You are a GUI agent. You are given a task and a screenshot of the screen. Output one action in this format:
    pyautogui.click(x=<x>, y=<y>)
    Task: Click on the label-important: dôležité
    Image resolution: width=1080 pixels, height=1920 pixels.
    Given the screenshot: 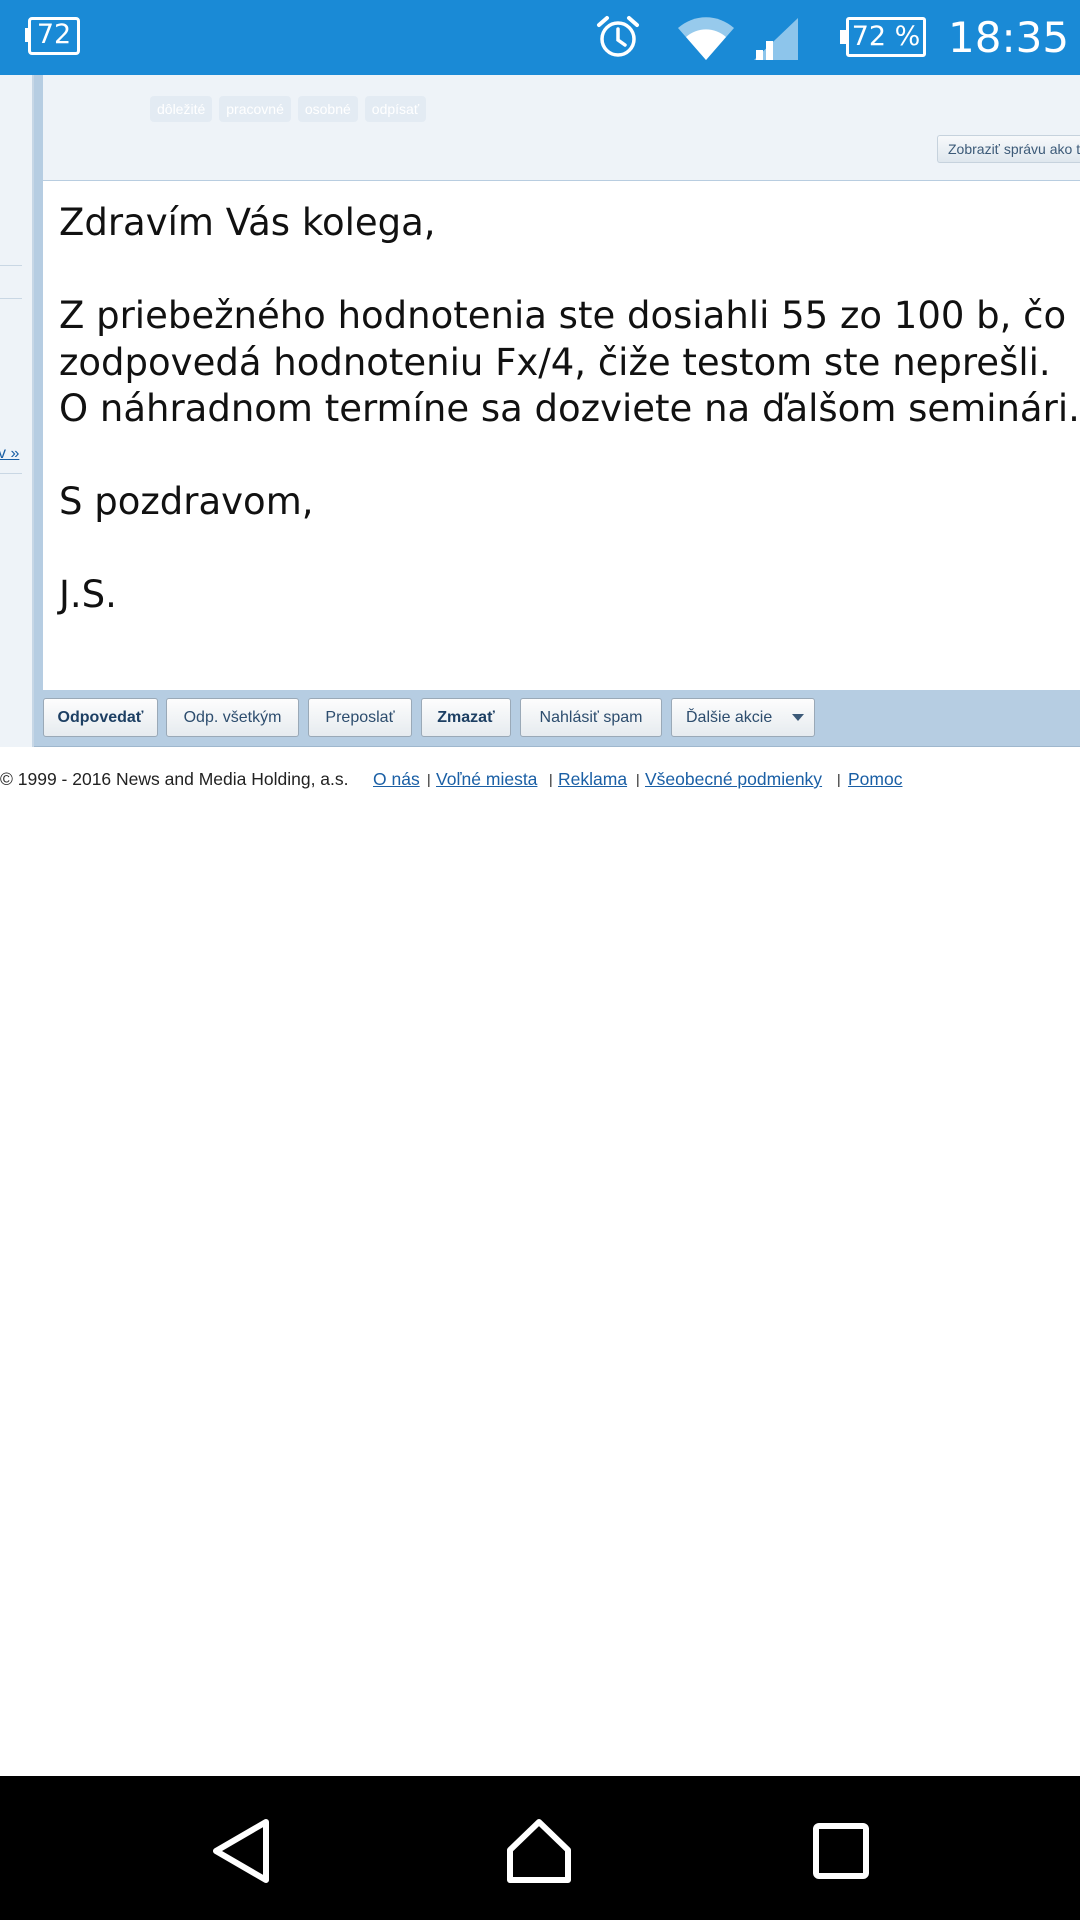 What is the action you would take?
    pyautogui.click(x=181, y=109)
    